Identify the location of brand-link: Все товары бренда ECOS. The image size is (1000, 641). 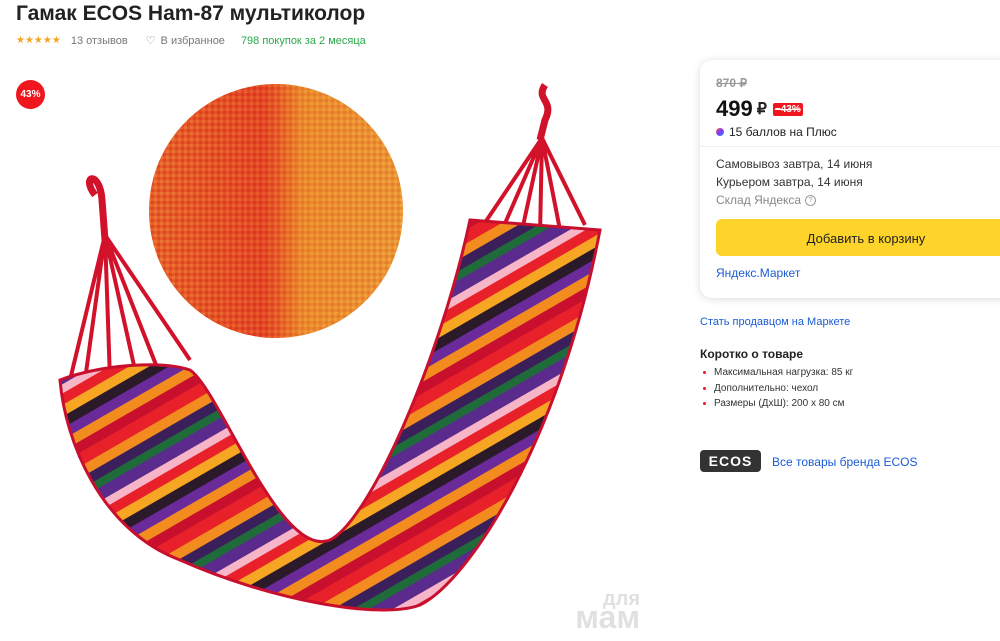
(844, 462).